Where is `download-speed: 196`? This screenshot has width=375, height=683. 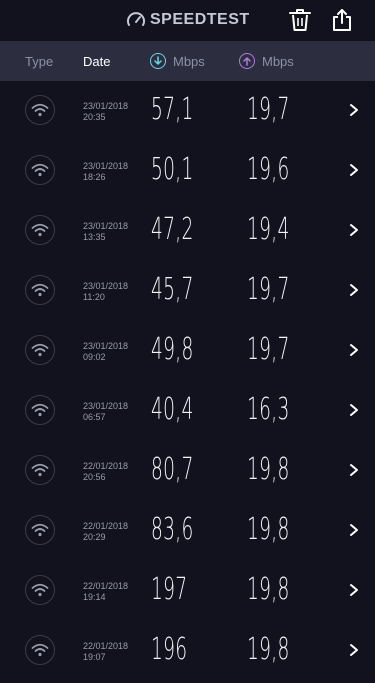 download-speed: 196 is located at coordinates (169, 649).